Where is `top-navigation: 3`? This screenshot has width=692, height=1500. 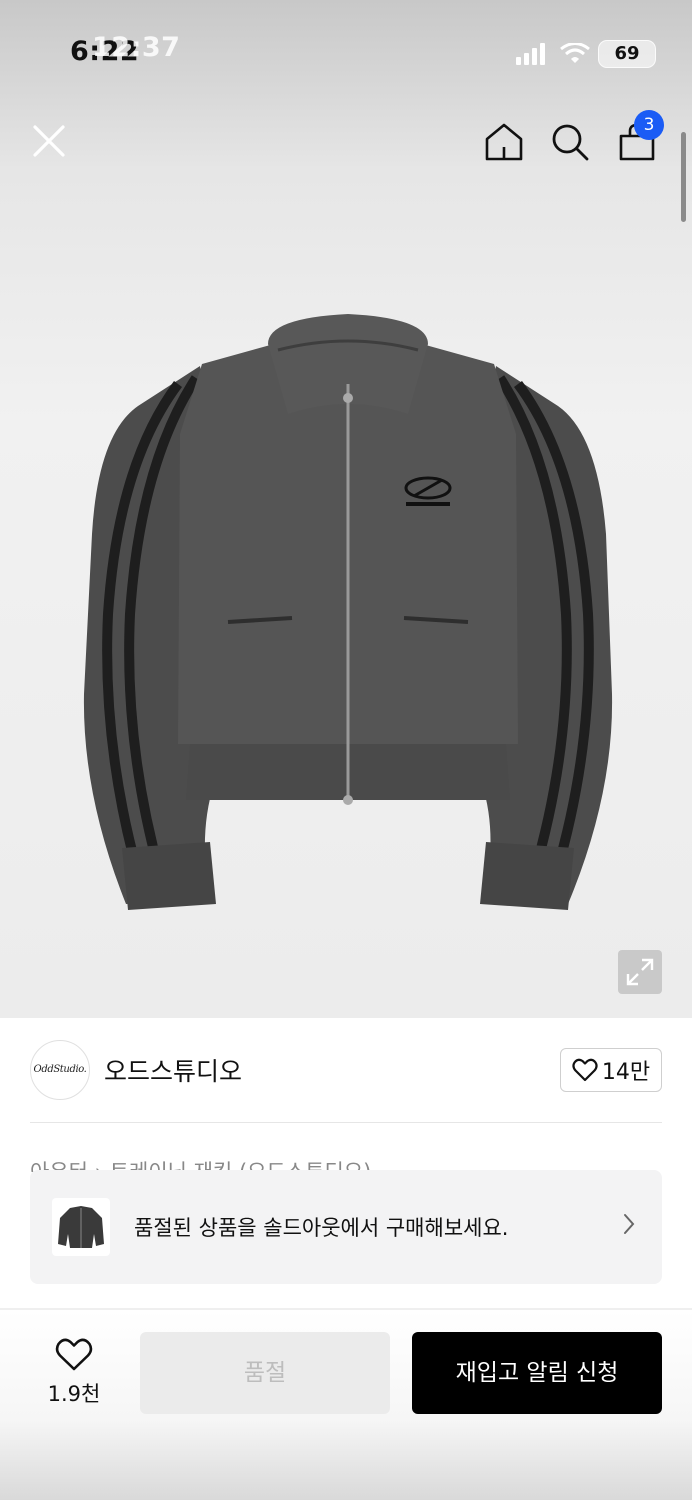
top-navigation: 3 is located at coordinates (346, 142).